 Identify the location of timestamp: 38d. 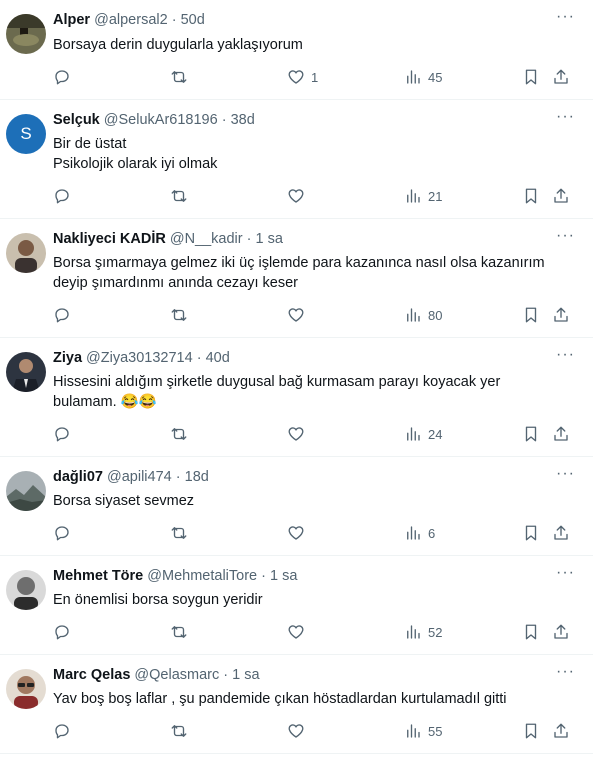
(243, 120).